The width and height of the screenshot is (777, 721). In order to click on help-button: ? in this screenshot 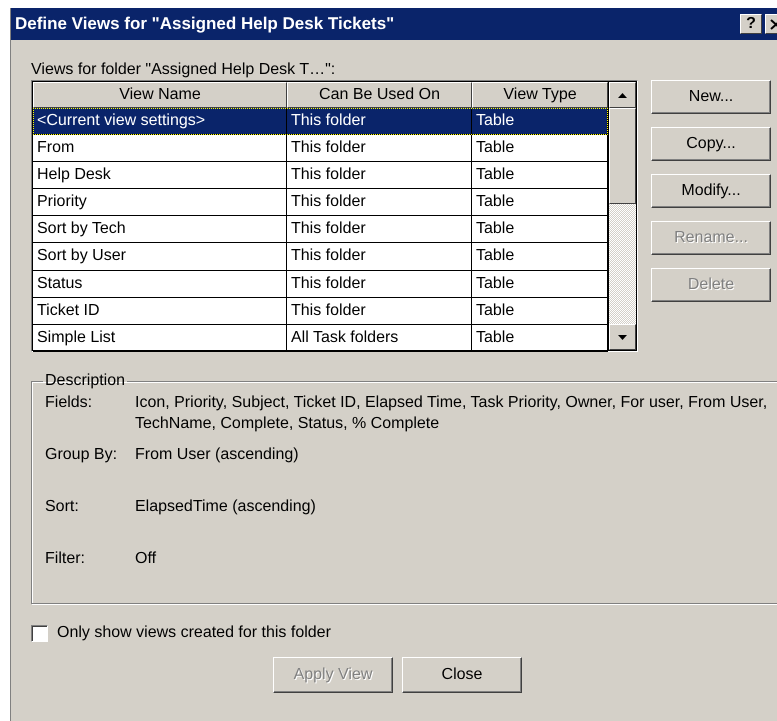, I will do `click(751, 24)`.